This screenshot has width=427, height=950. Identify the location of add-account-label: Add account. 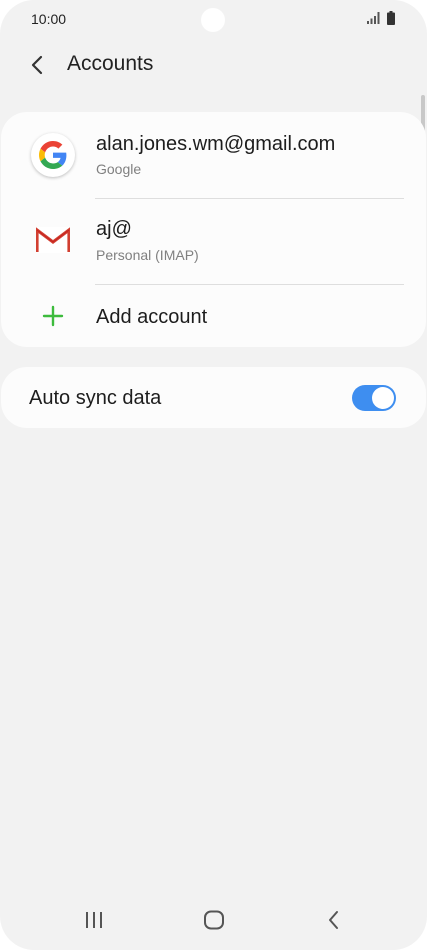
(152, 317).